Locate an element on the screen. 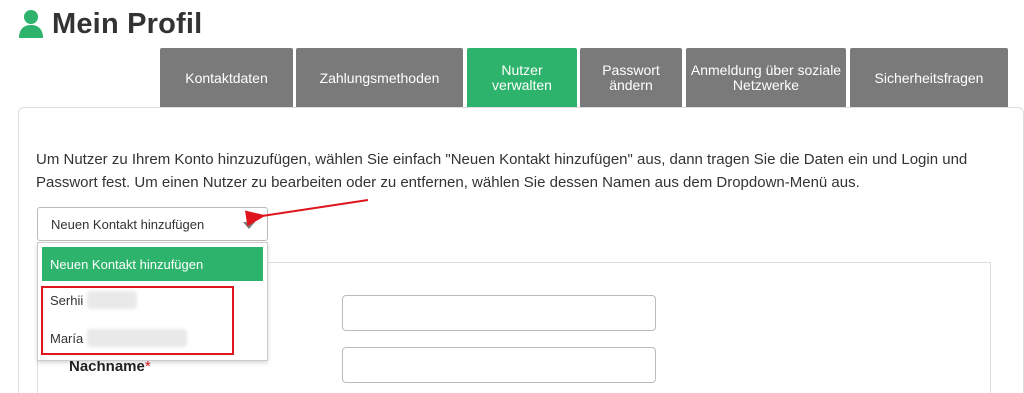  page-header: Mein Profil is located at coordinates (110, 24).